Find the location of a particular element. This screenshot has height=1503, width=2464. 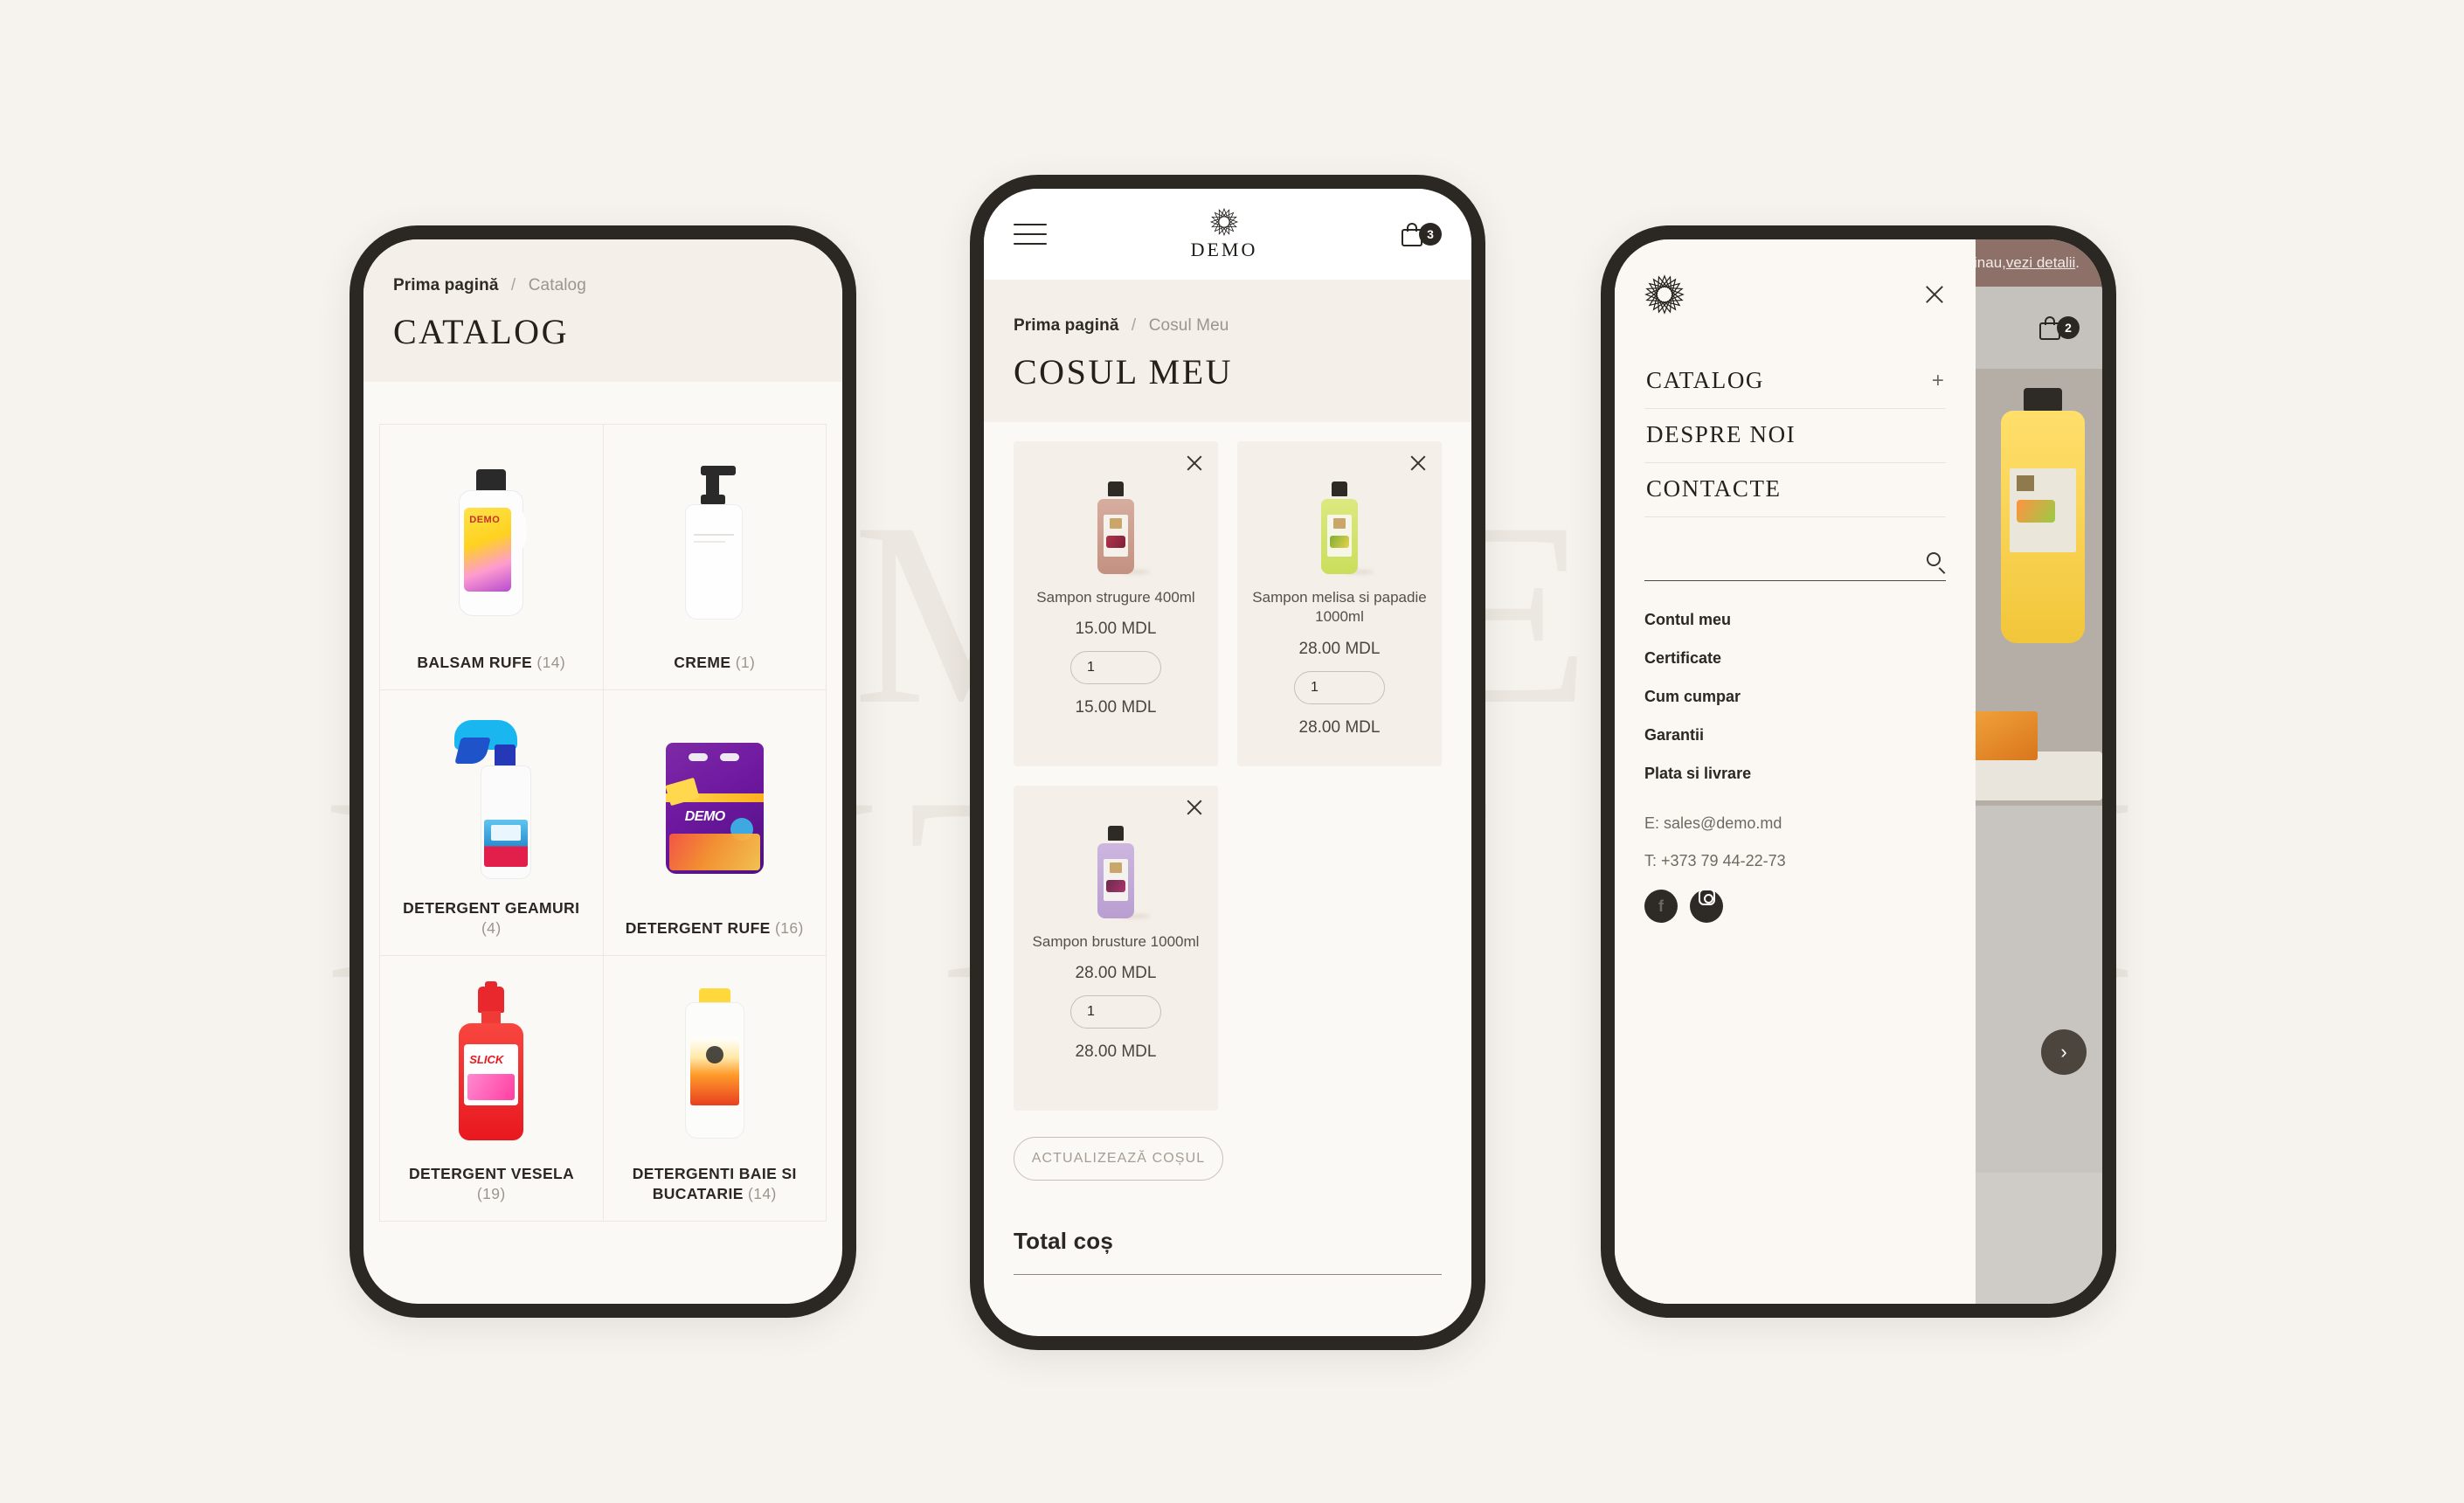

breadcrumb: Prima pagină / Cosul Meu is located at coordinates (1228, 326).